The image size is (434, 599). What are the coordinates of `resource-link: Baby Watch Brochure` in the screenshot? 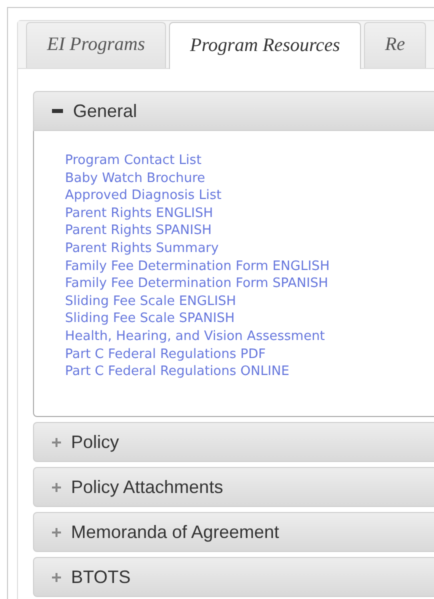 It's located at (135, 179).